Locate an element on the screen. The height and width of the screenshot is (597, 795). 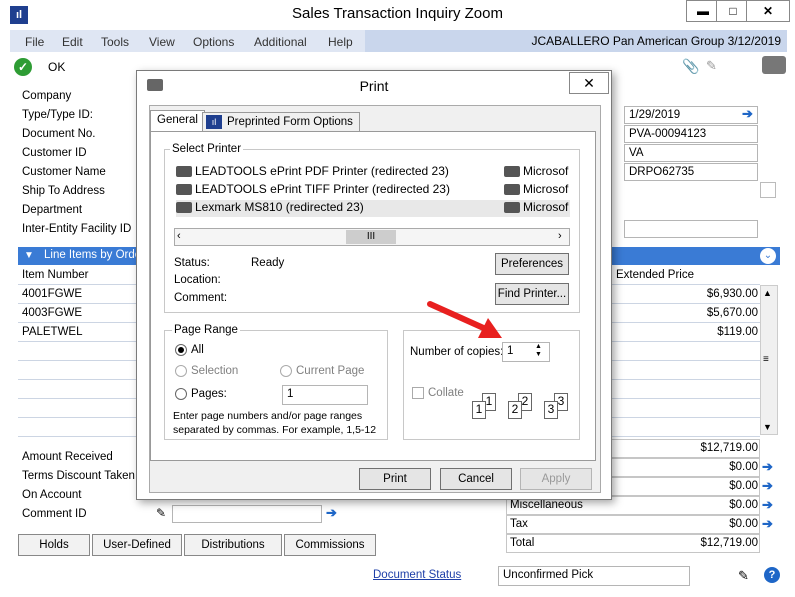
status-field: Unconfirmed Pick is located at coordinates (594, 576).